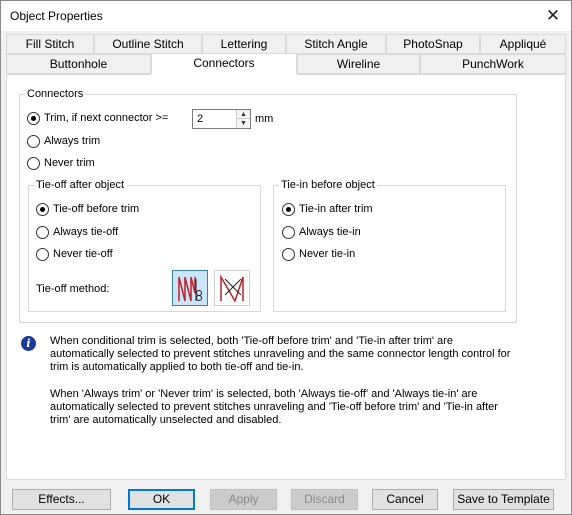 Image resolution: width=572 pixels, height=515 pixels. I want to click on never-tieoff-option: Never tie-off, so click(74, 254).